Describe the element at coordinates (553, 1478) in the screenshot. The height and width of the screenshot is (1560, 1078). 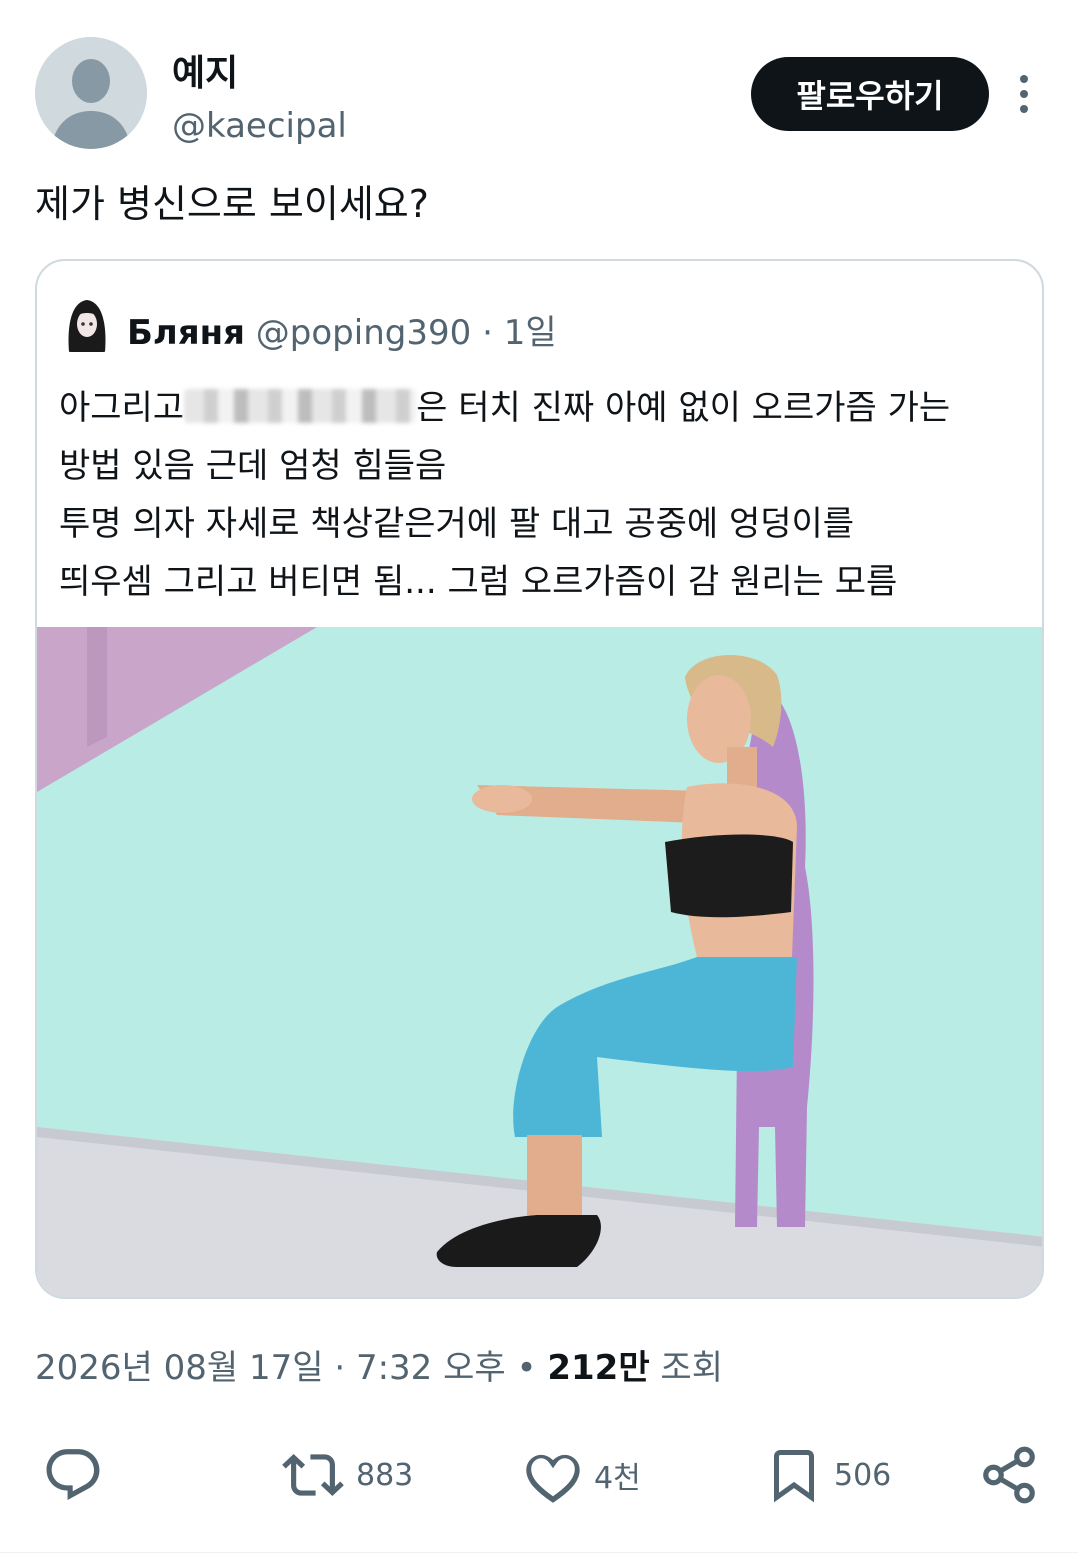
I see `heart-icon` at that location.